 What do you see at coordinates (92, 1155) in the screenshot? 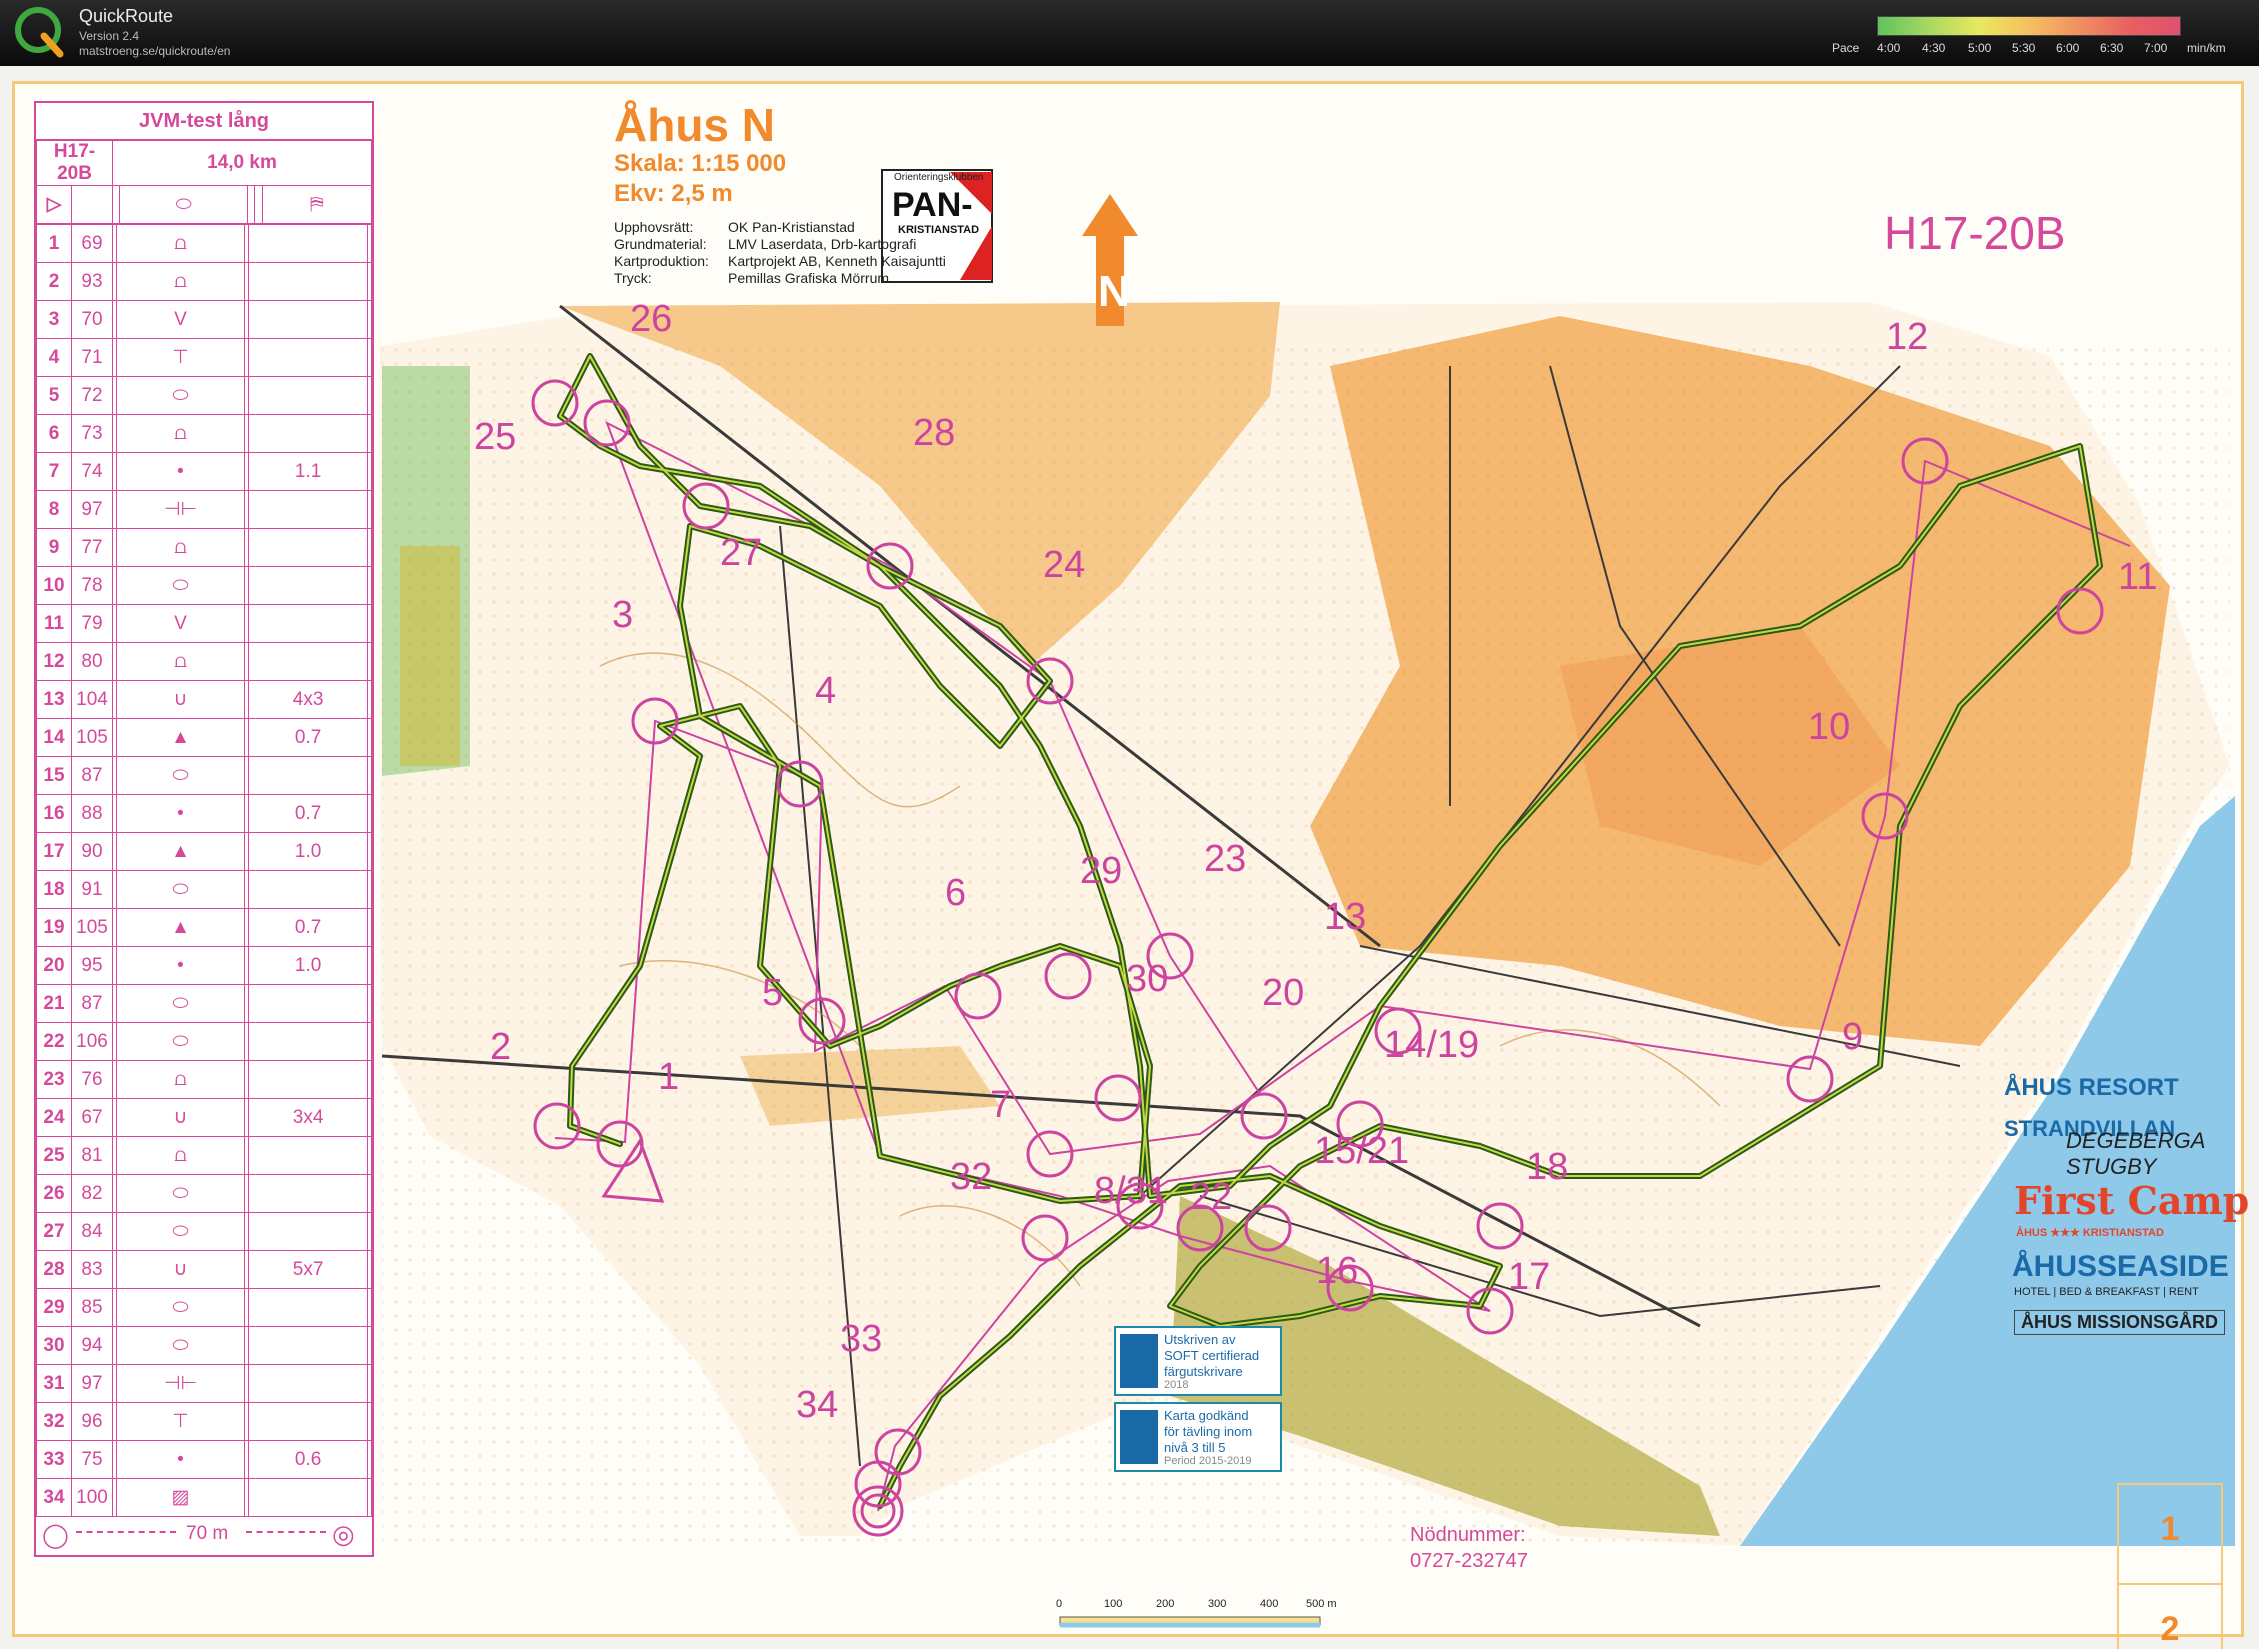
I see `control-code-cell: 81` at bounding box center [92, 1155].